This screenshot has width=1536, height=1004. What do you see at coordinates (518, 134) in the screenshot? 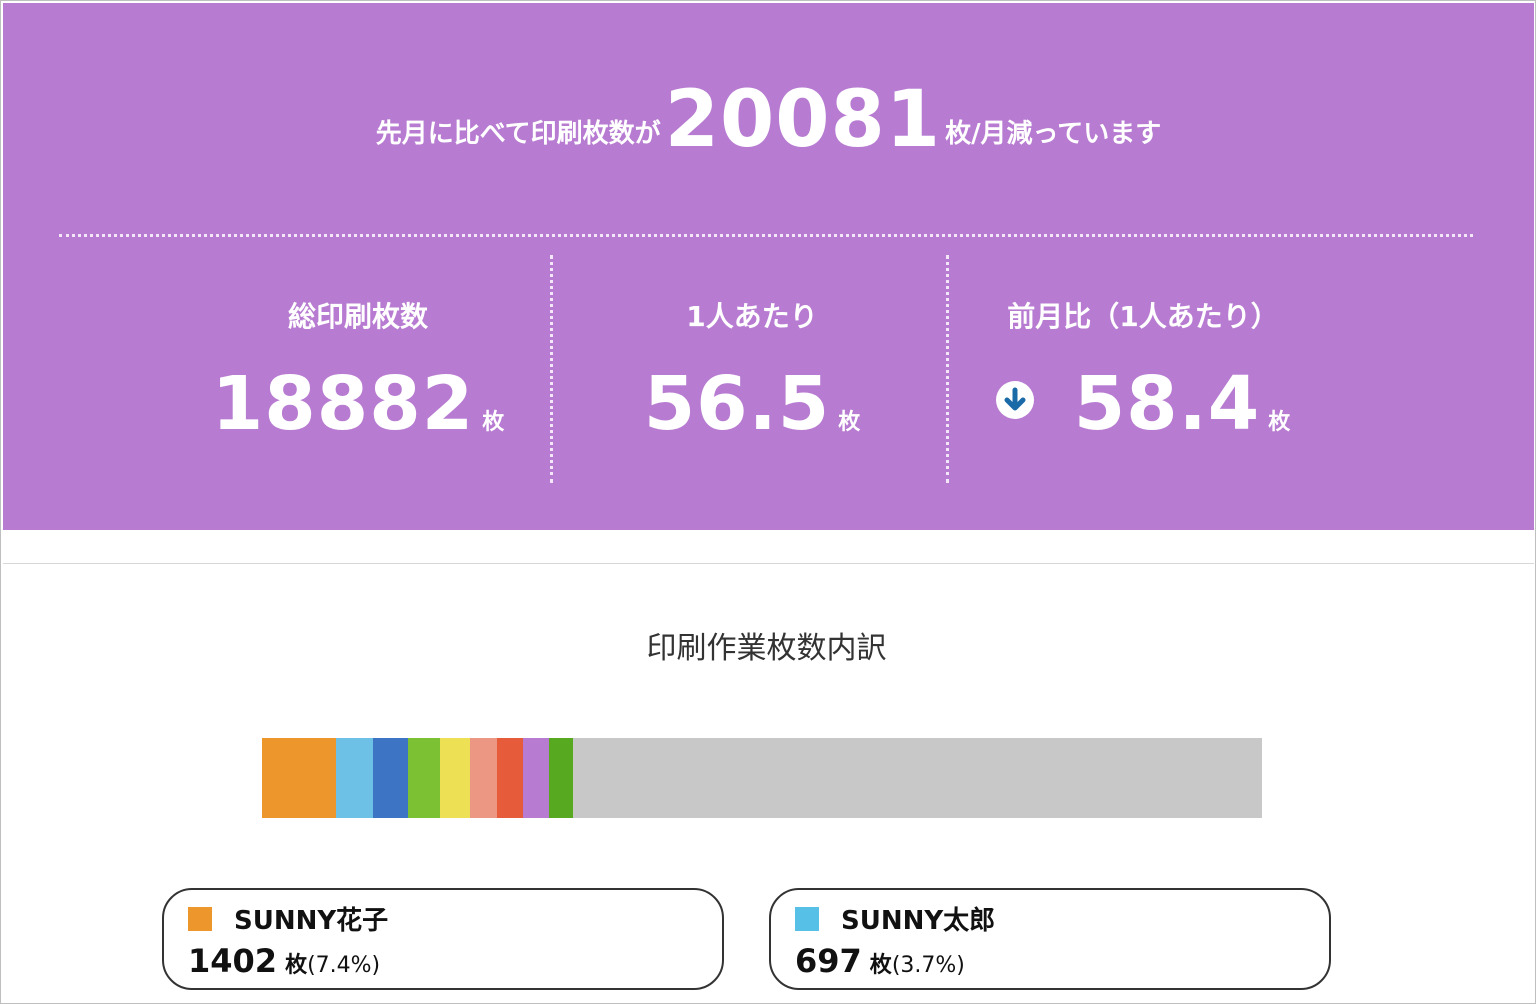
I see `headline-prefix: 先月に比べて印刷枚数が` at bounding box center [518, 134].